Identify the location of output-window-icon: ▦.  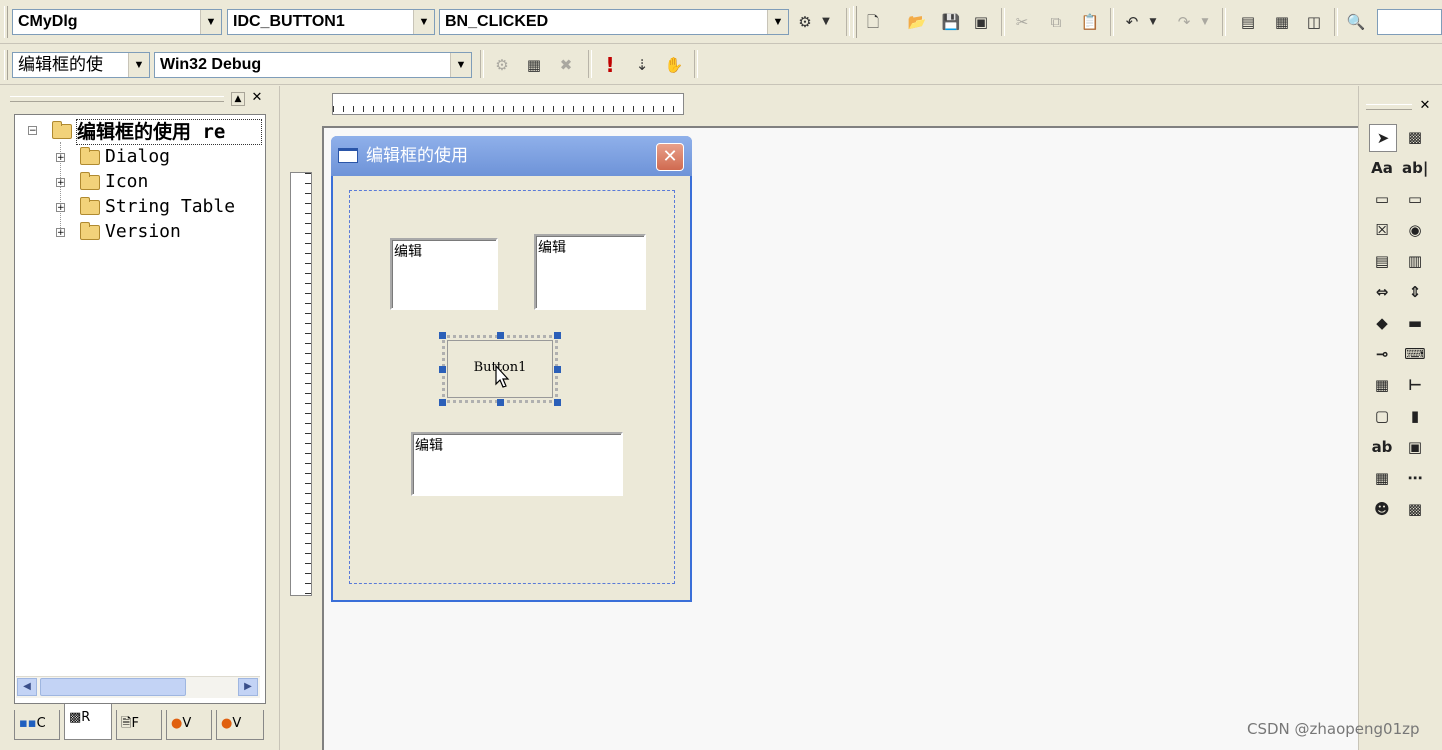
(1282, 22).